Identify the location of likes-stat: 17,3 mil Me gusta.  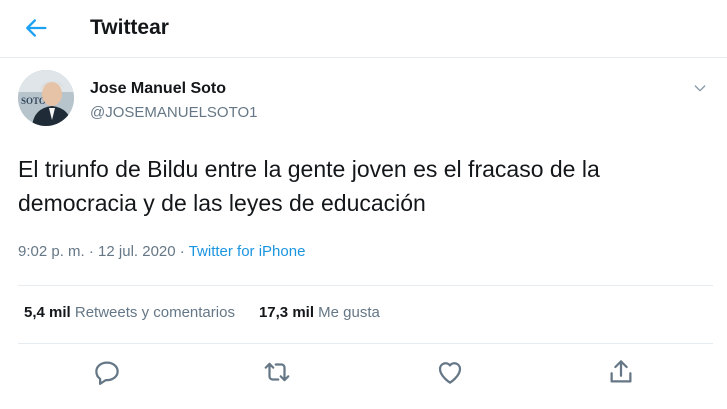
(319, 312).